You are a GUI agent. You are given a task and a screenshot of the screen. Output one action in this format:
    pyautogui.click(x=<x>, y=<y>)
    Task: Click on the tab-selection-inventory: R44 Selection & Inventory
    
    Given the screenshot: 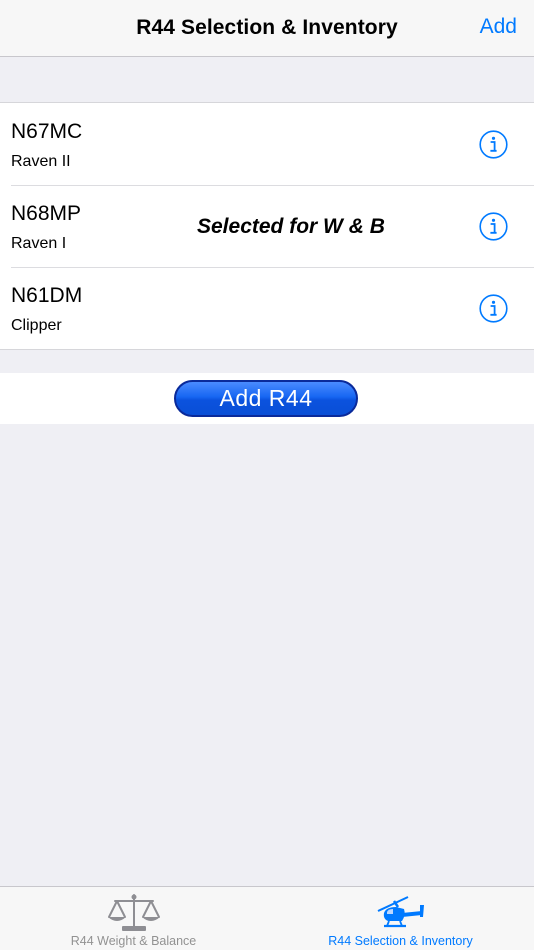 What is the action you would take?
    pyautogui.click(x=400, y=918)
    